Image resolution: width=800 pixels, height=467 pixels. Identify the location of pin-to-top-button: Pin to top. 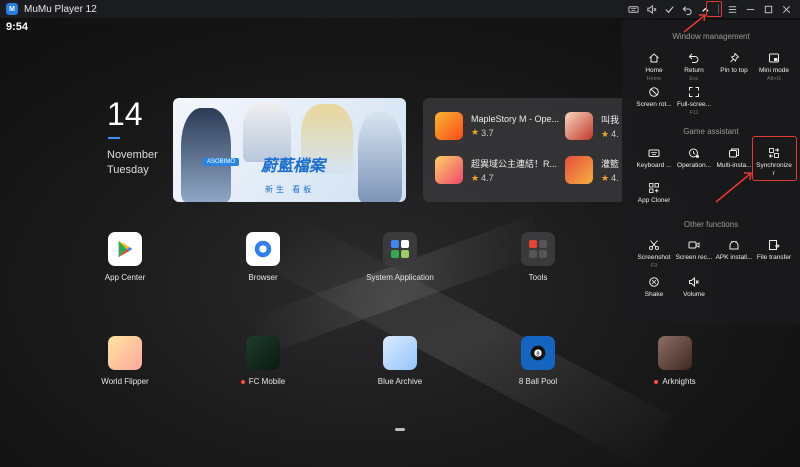
(734, 63).